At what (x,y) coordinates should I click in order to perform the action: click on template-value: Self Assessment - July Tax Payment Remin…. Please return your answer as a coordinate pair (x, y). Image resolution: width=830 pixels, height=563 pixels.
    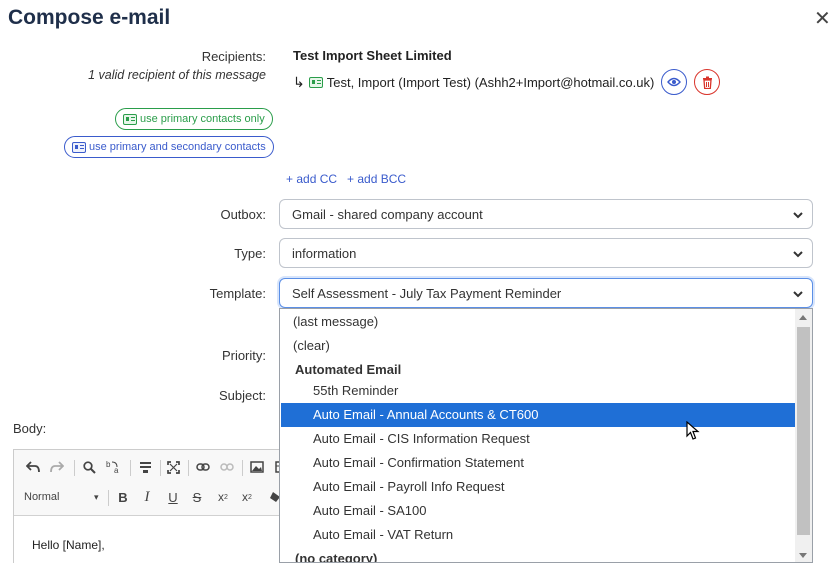
    Looking at the image, I should click on (427, 293).